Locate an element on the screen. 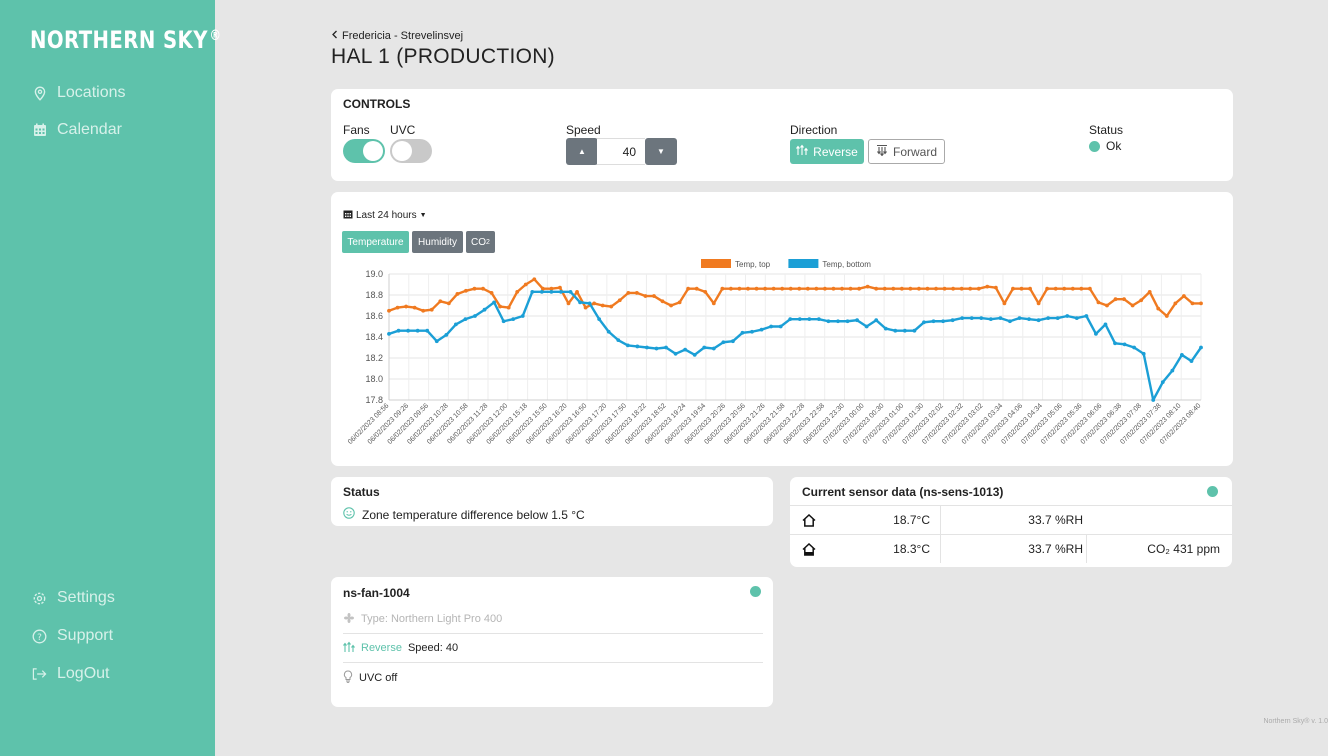 This screenshot has width=1328, height=756. time-range-dropdown: Last 24 hours ▼ is located at coordinates (385, 215).